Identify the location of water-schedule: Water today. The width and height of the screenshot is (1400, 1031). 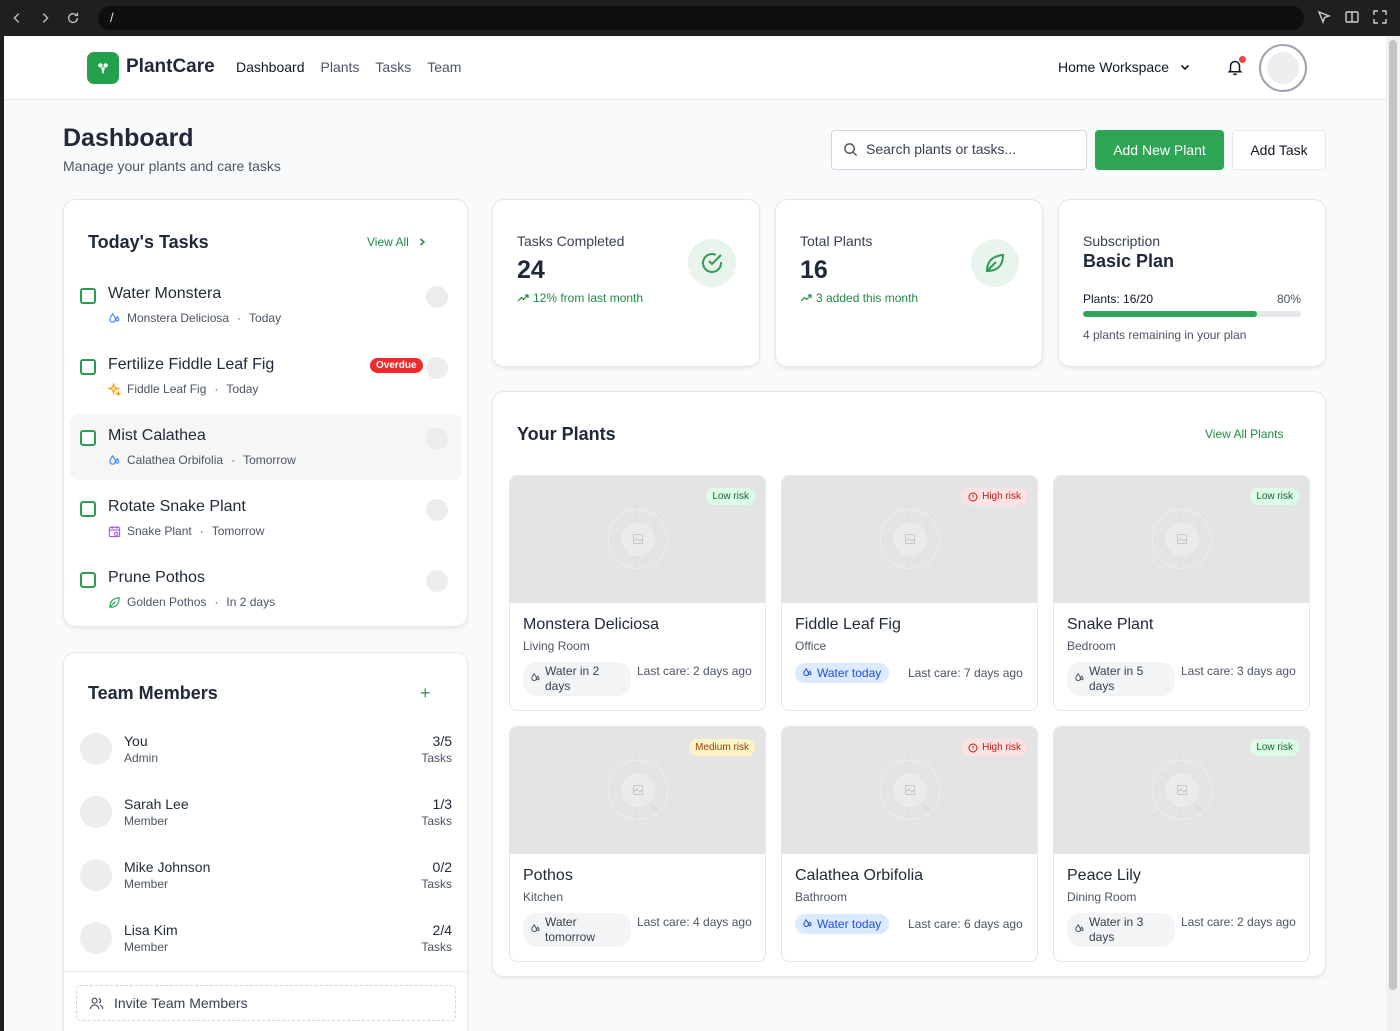
(842, 673).